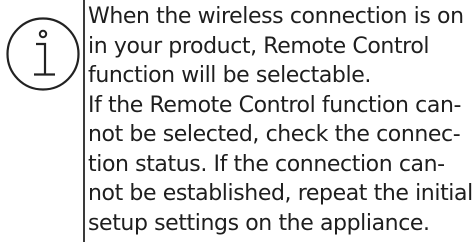  I want to click on notice-line: If the Remote Control function can-, so click(275, 105).